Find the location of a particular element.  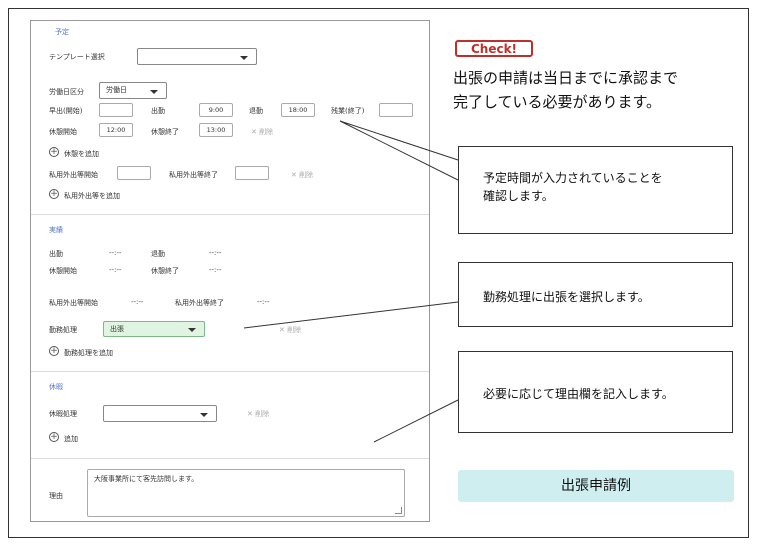

pointer-kinmu is located at coordinates (351, 315).